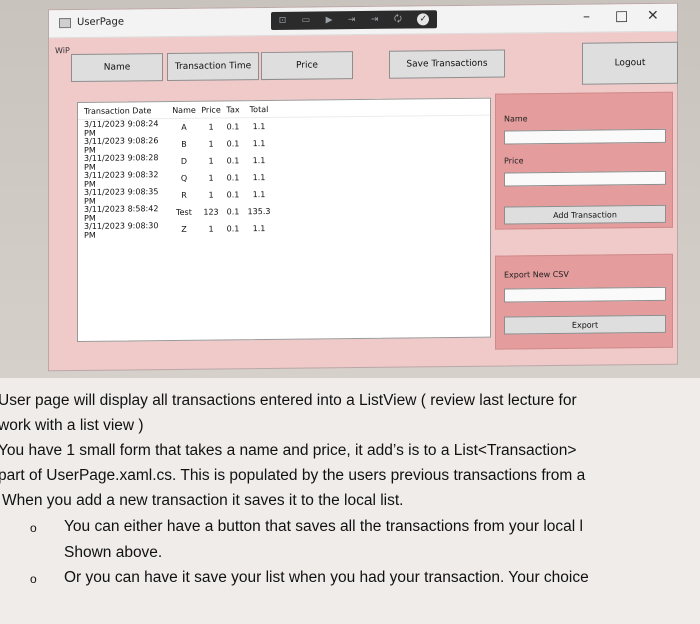 The image size is (700, 624). I want to click on maximize-button: □, so click(621, 16).